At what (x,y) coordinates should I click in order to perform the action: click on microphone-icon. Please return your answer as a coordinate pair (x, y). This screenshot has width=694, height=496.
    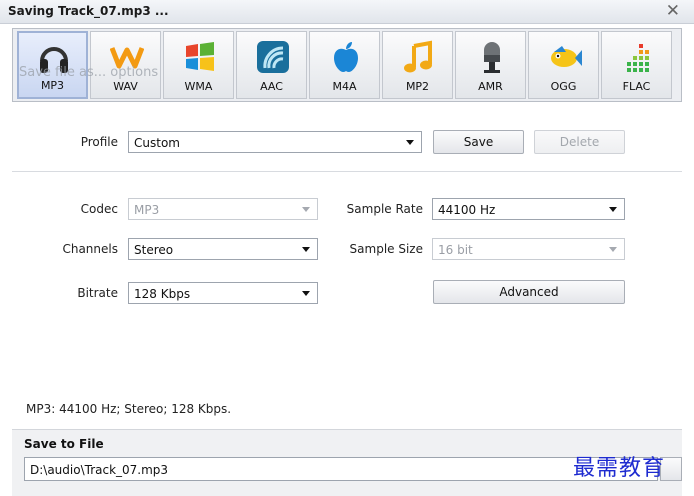
    Looking at the image, I should click on (492, 57).